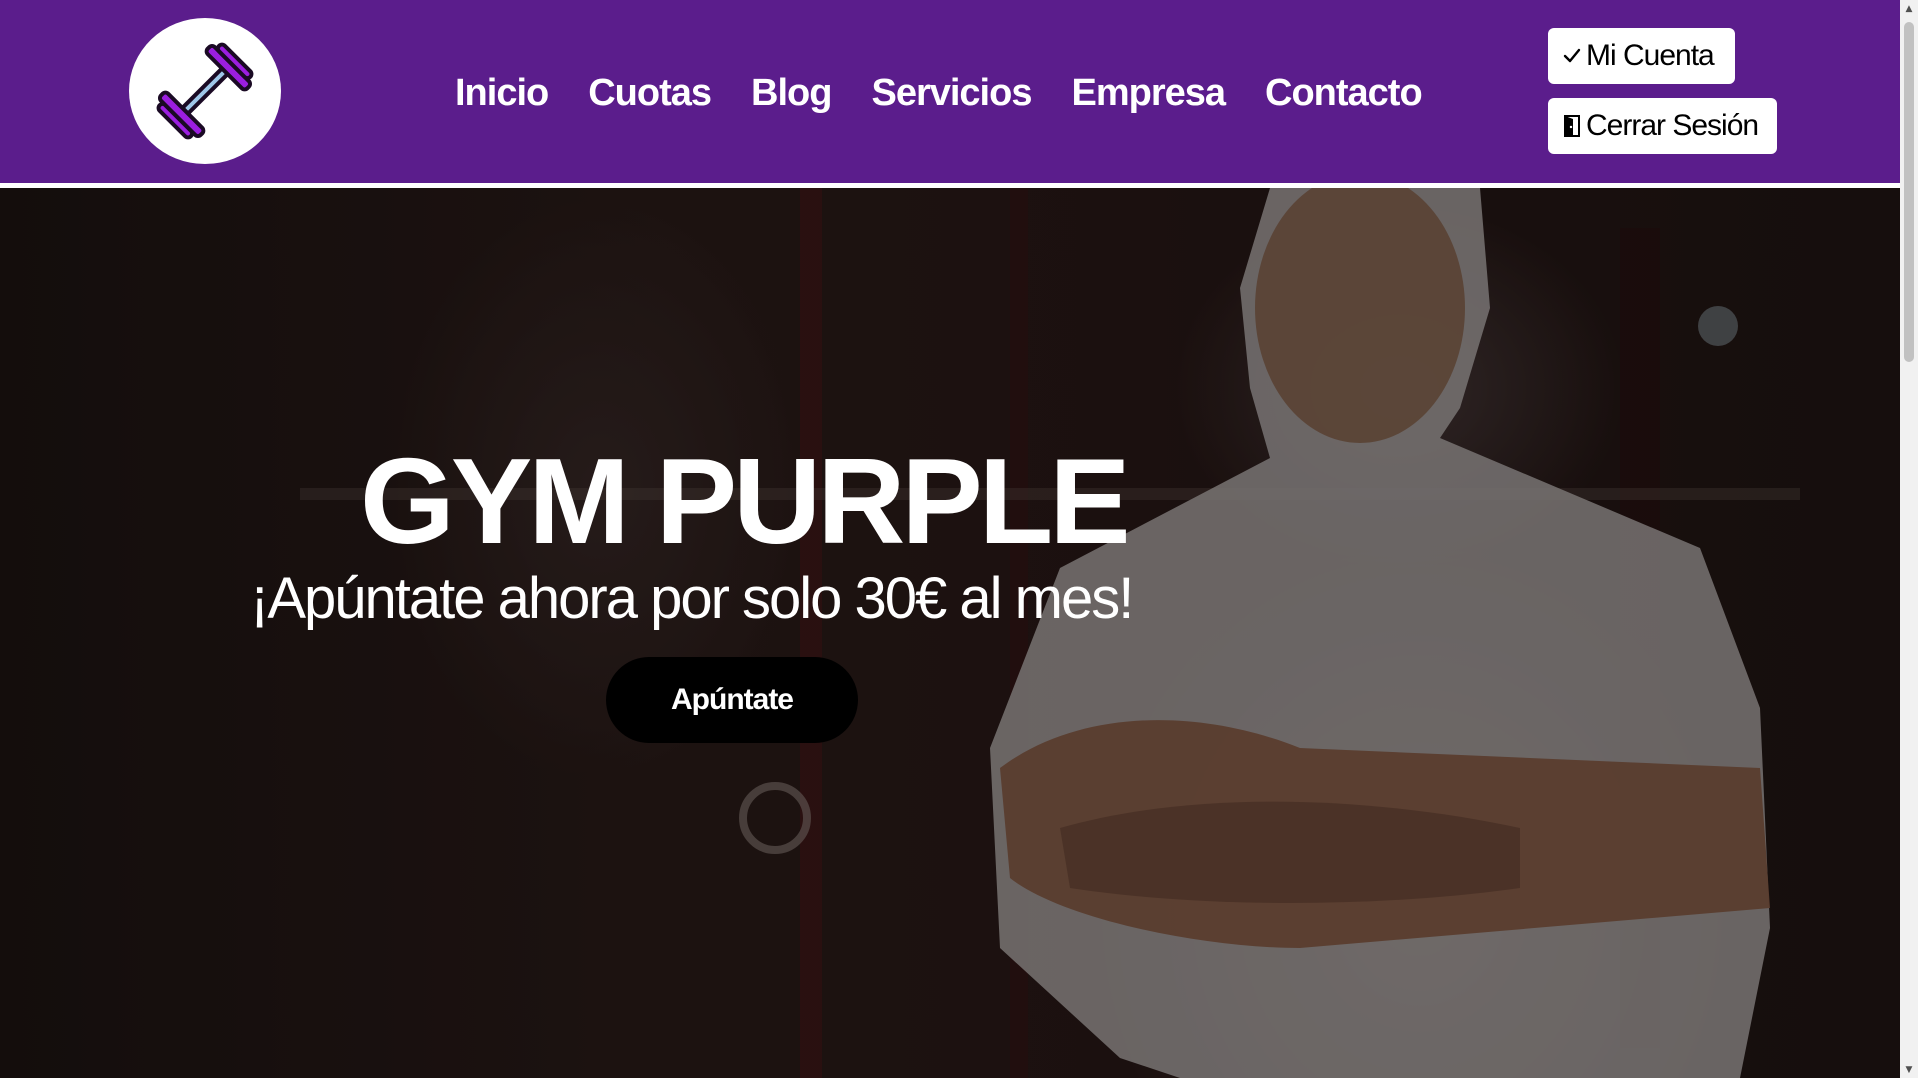 The width and height of the screenshot is (1918, 1078). What do you see at coordinates (502, 93) in the screenshot?
I see `nav-item-inicio: Inicio` at bounding box center [502, 93].